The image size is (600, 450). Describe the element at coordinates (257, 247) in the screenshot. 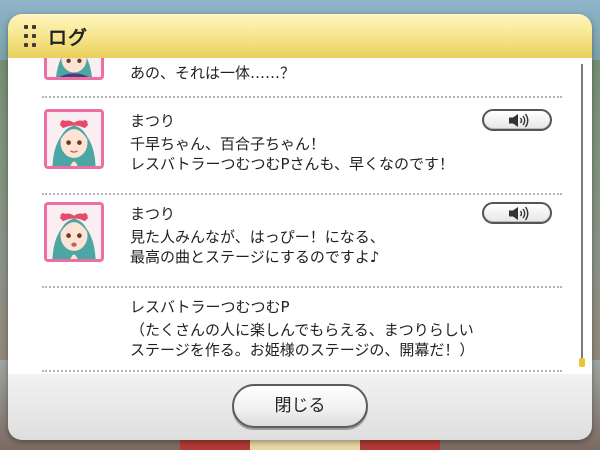

I see `log-text: 見た人みんなが、はっぴー！になる、 最高の曲とステージにするのですよ♪` at that location.